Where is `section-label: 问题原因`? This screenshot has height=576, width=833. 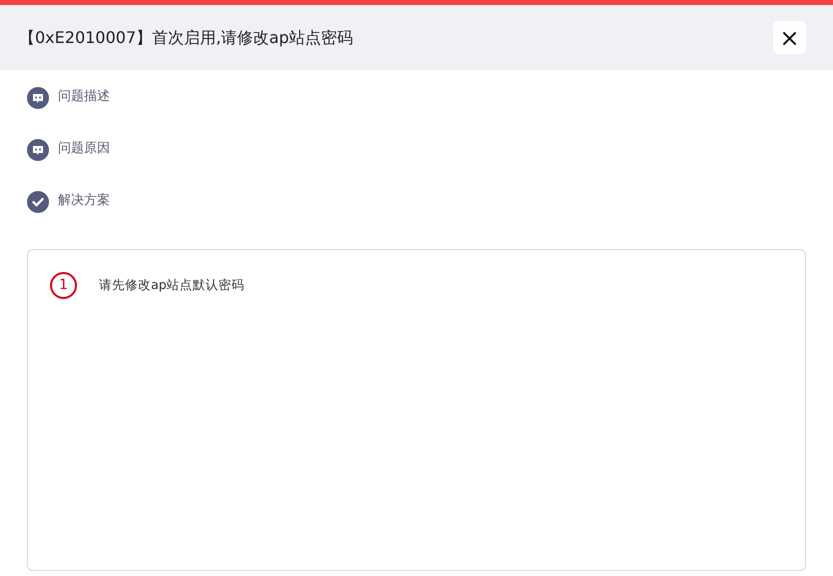
section-label: 问题原因 is located at coordinates (84, 149).